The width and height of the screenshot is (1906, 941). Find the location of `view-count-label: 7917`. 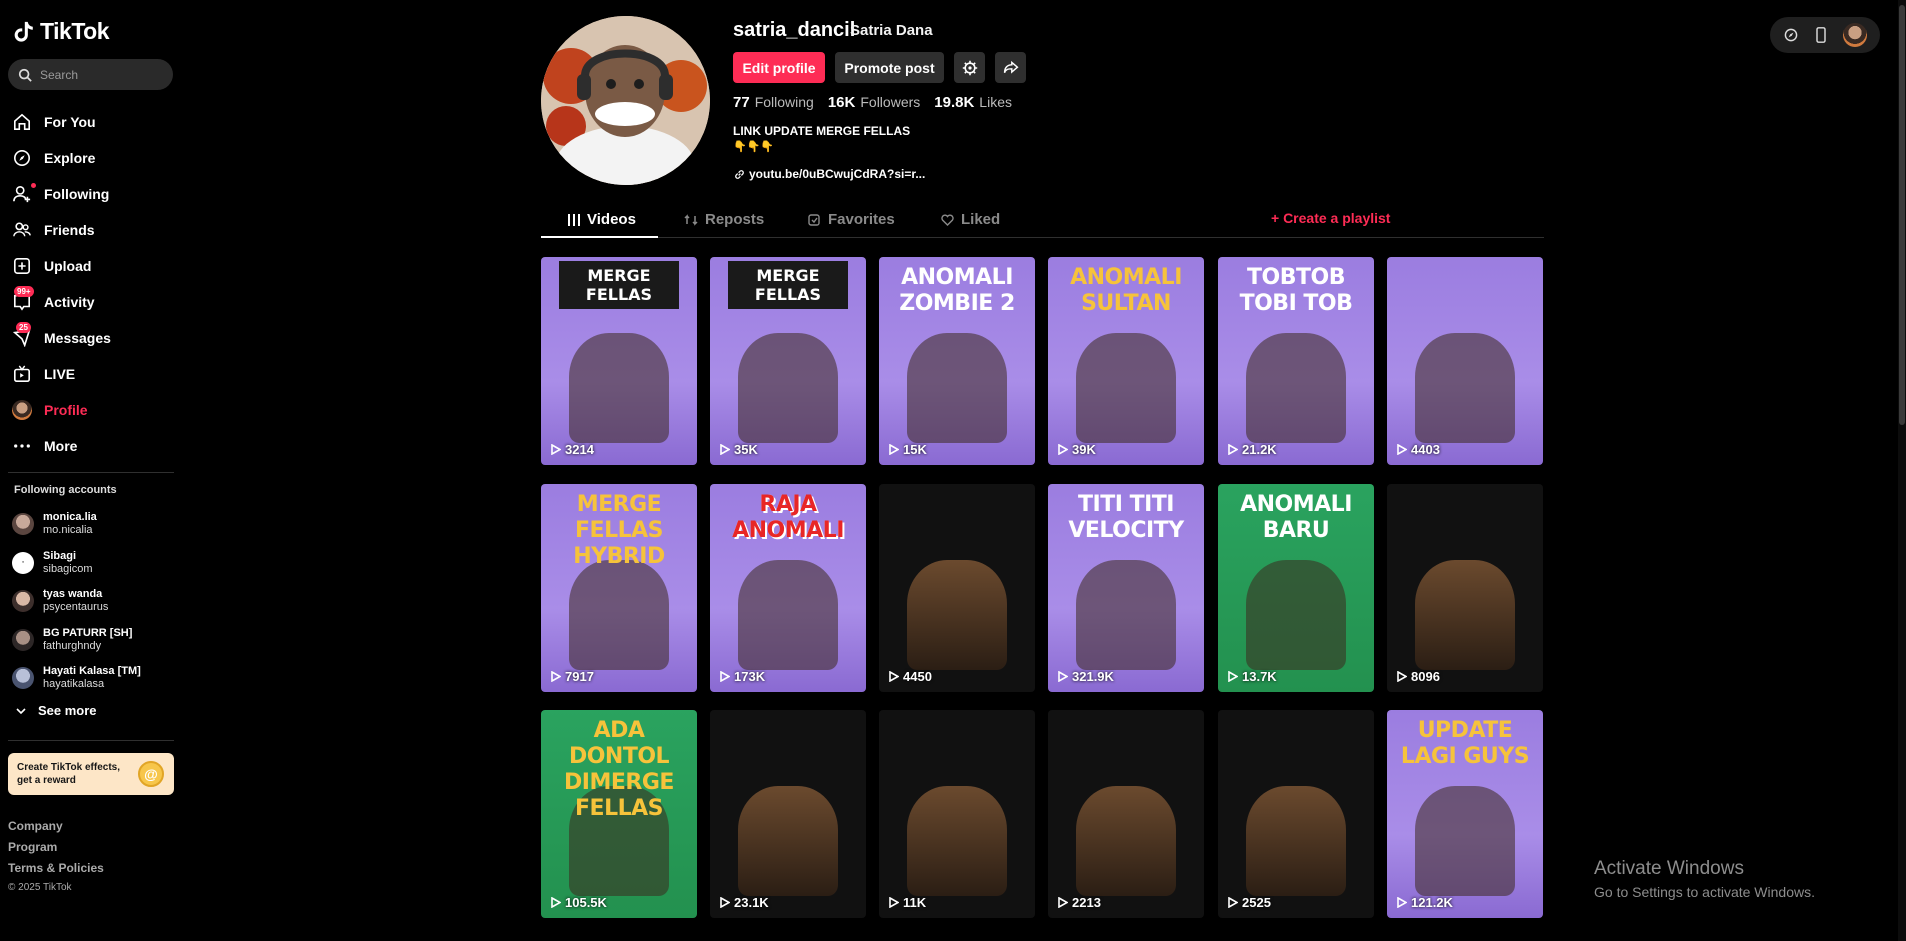

view-count-label: 7917 is located at coordinates (579, 676).